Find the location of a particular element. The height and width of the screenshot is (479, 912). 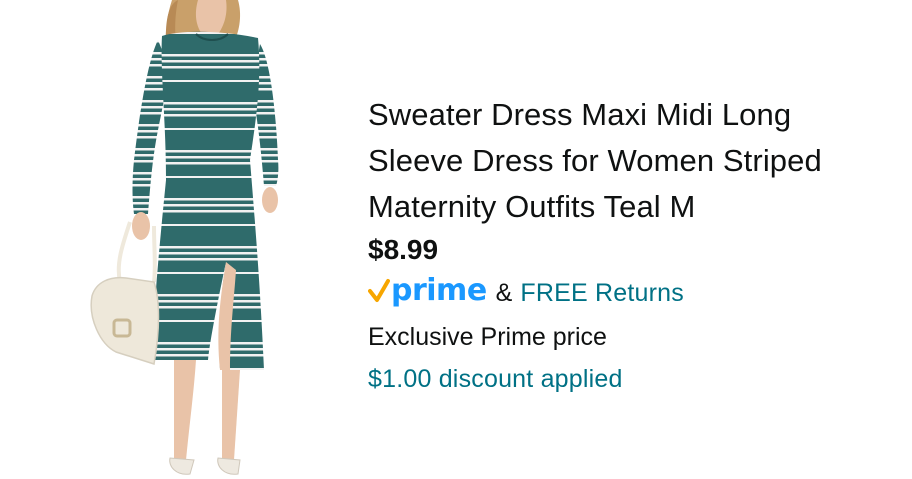

discount-applied-label: $1.00 discount applied is located at coordinates (495, 379).